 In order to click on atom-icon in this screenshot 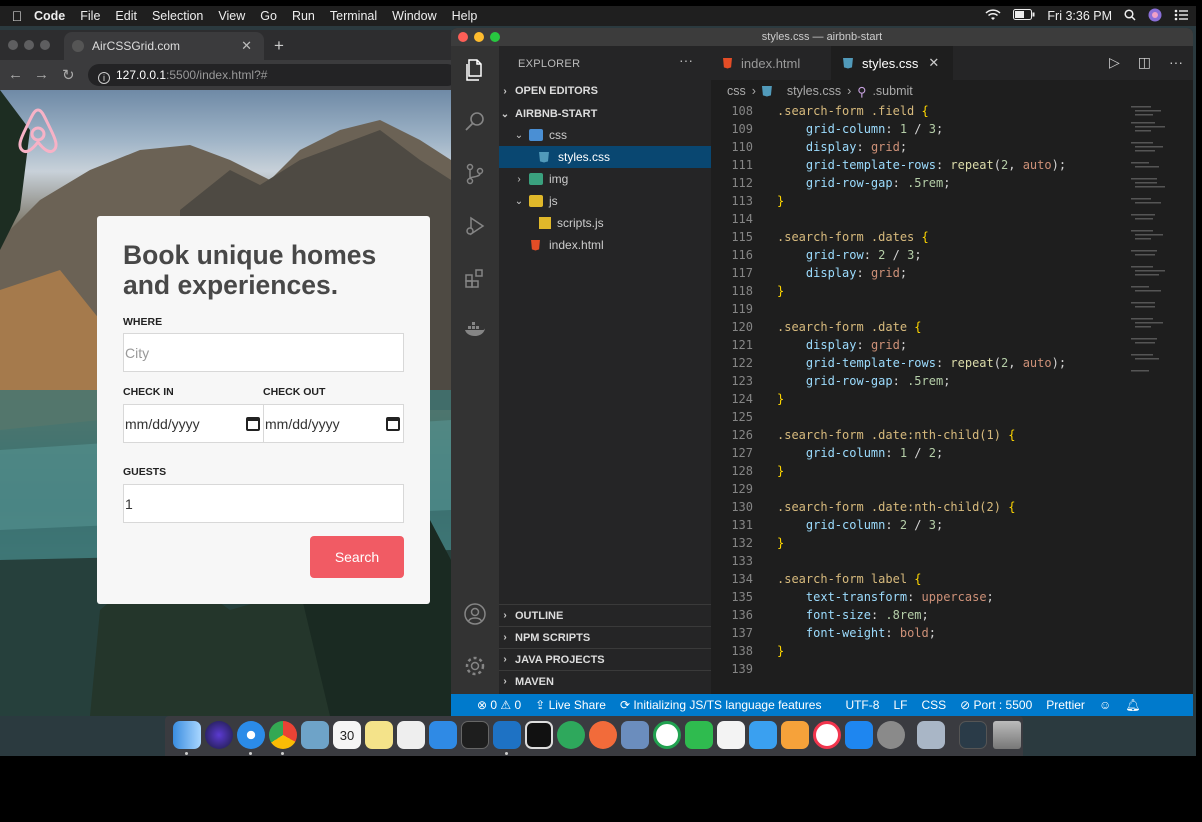, I will do `click(571, 735)`.